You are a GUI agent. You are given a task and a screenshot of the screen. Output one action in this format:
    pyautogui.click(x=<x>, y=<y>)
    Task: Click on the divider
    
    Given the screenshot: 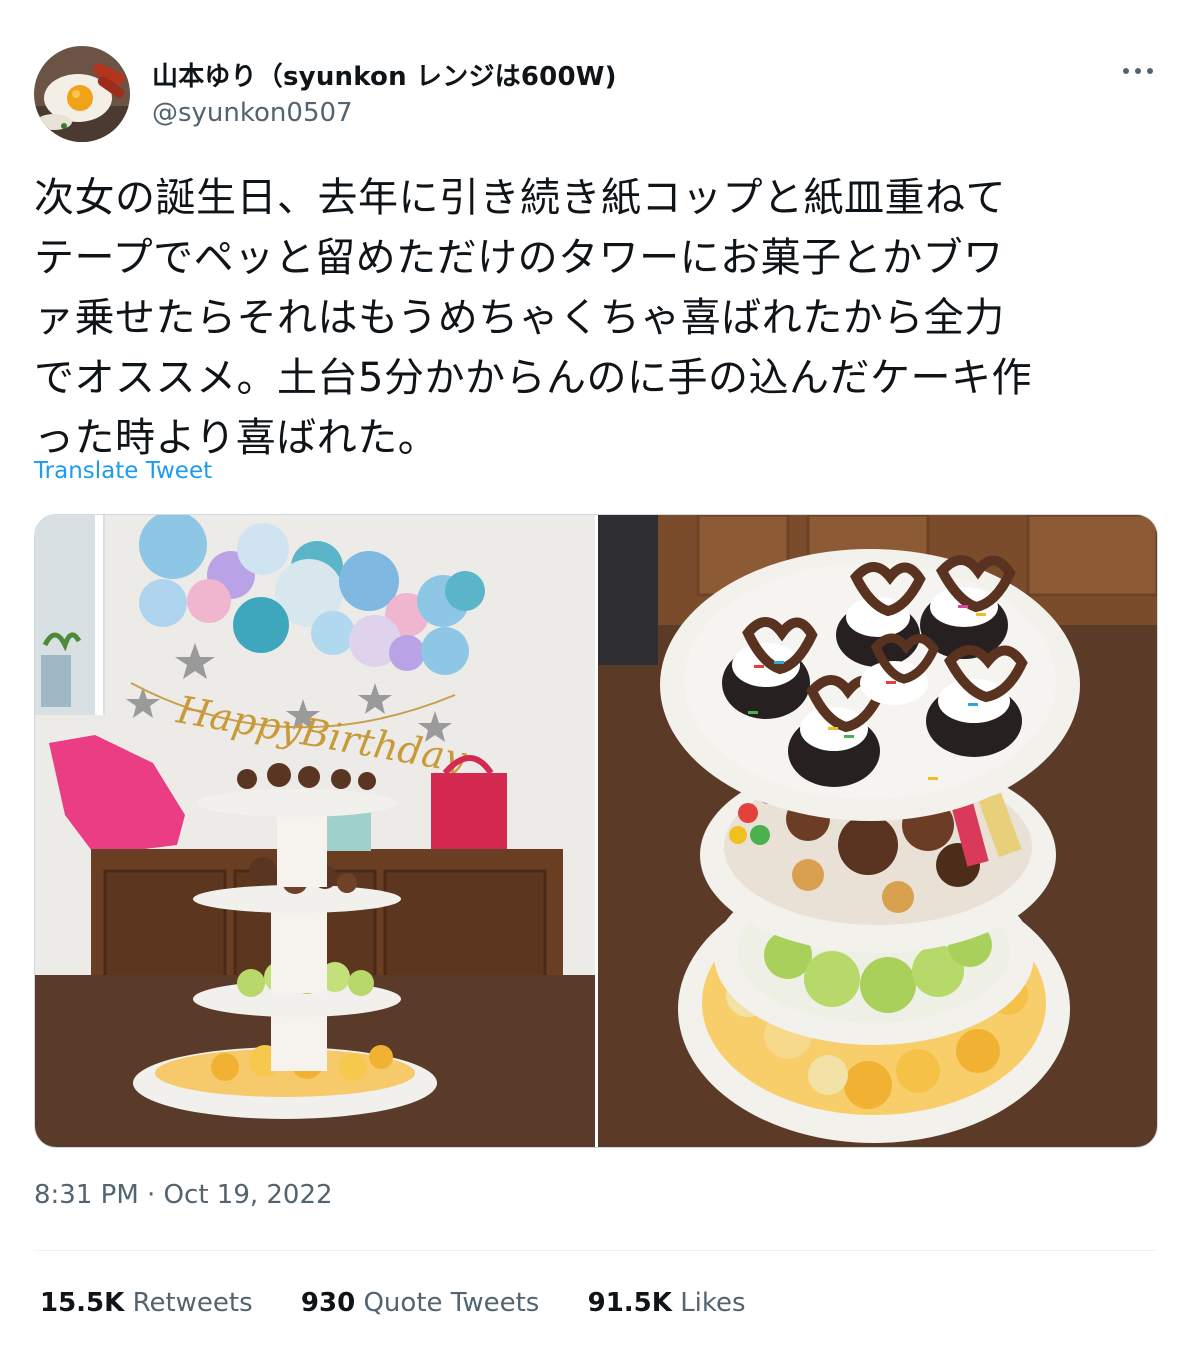 What is the action you would take?
    pyautogui.click(x=595, y=1250)
    